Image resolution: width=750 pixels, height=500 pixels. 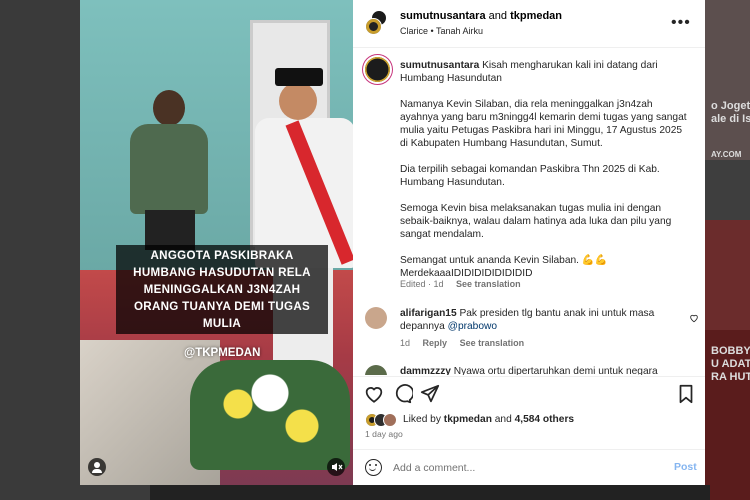 I want to click on background-left, so click(x=40, y=250).